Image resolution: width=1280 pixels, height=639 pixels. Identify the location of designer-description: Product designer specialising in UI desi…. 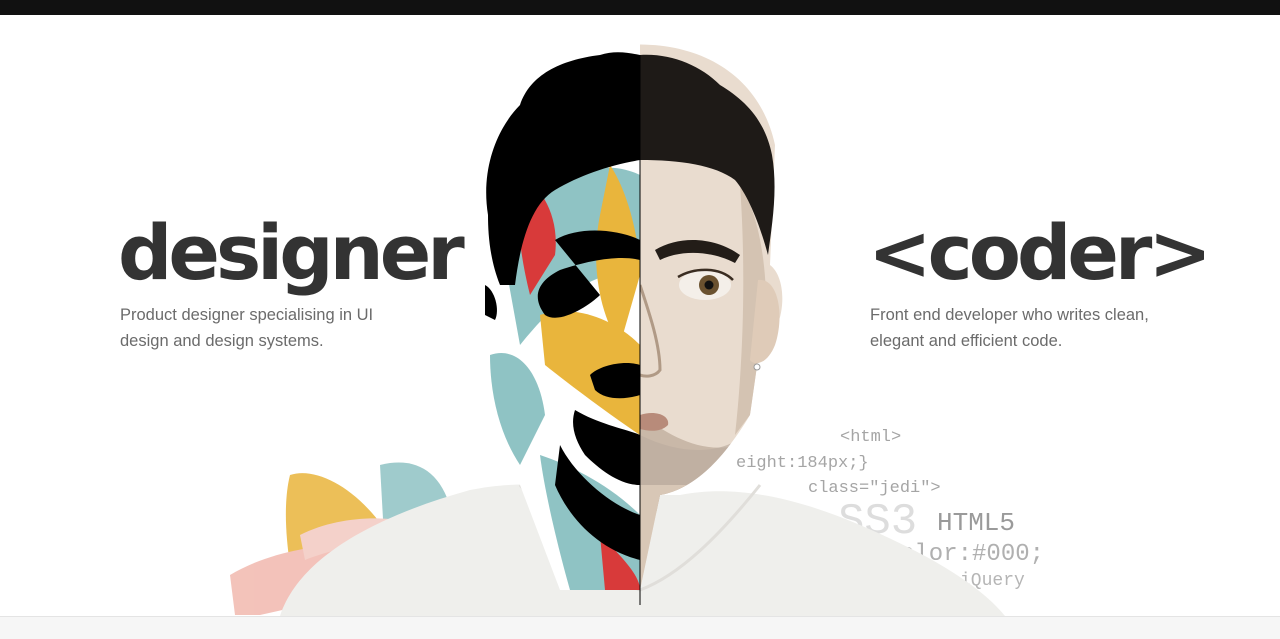
(247, 328).